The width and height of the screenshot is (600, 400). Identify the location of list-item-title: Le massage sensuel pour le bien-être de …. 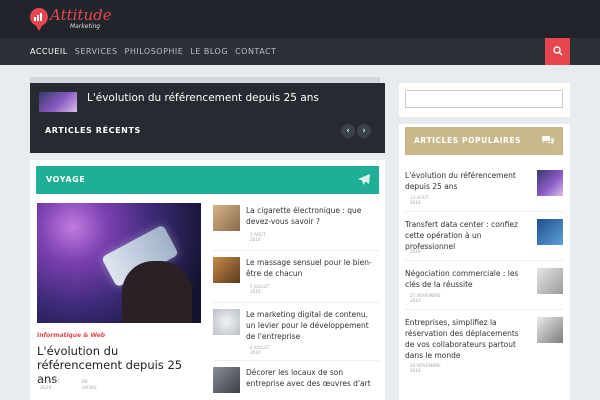
(312, 268).